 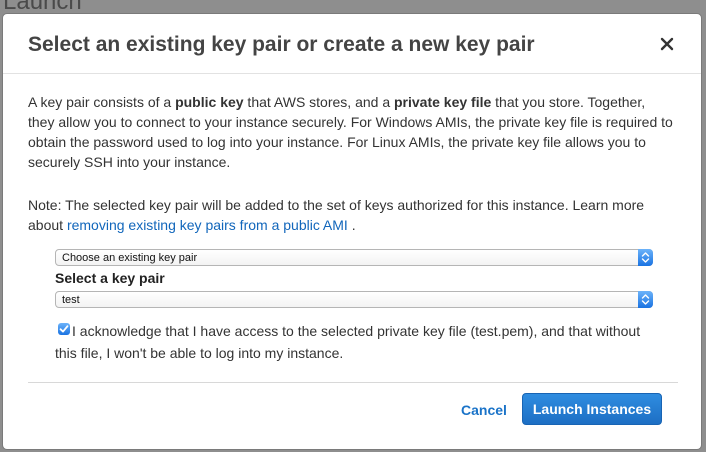 I want to click on close-button, so click(x=667, y=44).